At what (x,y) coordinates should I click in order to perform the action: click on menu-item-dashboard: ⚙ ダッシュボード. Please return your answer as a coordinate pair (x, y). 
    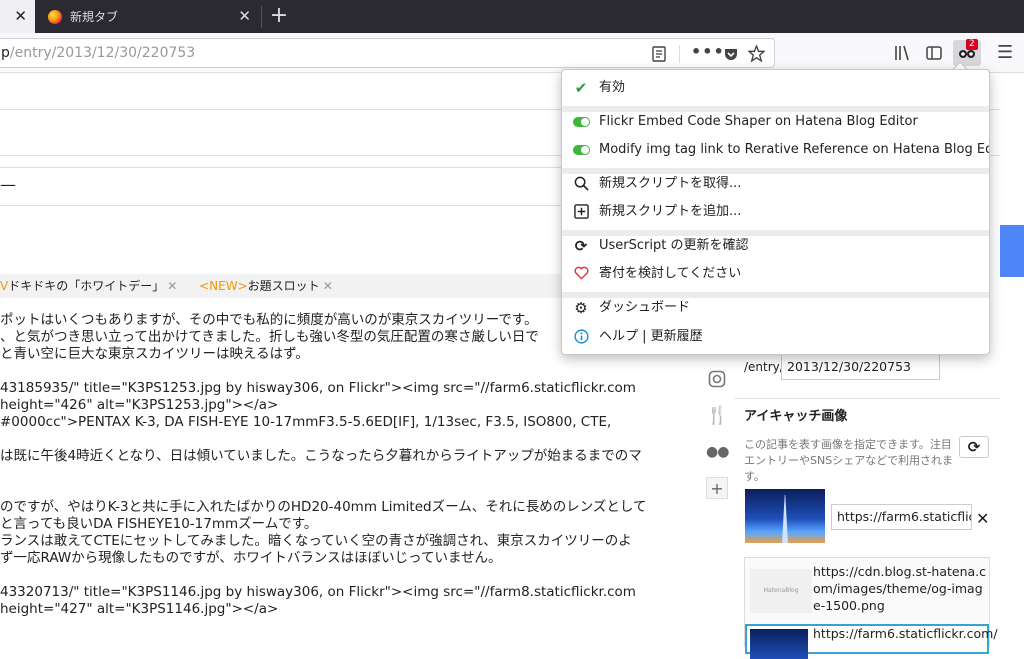
    Looking at the image, I should click on (775, 308).